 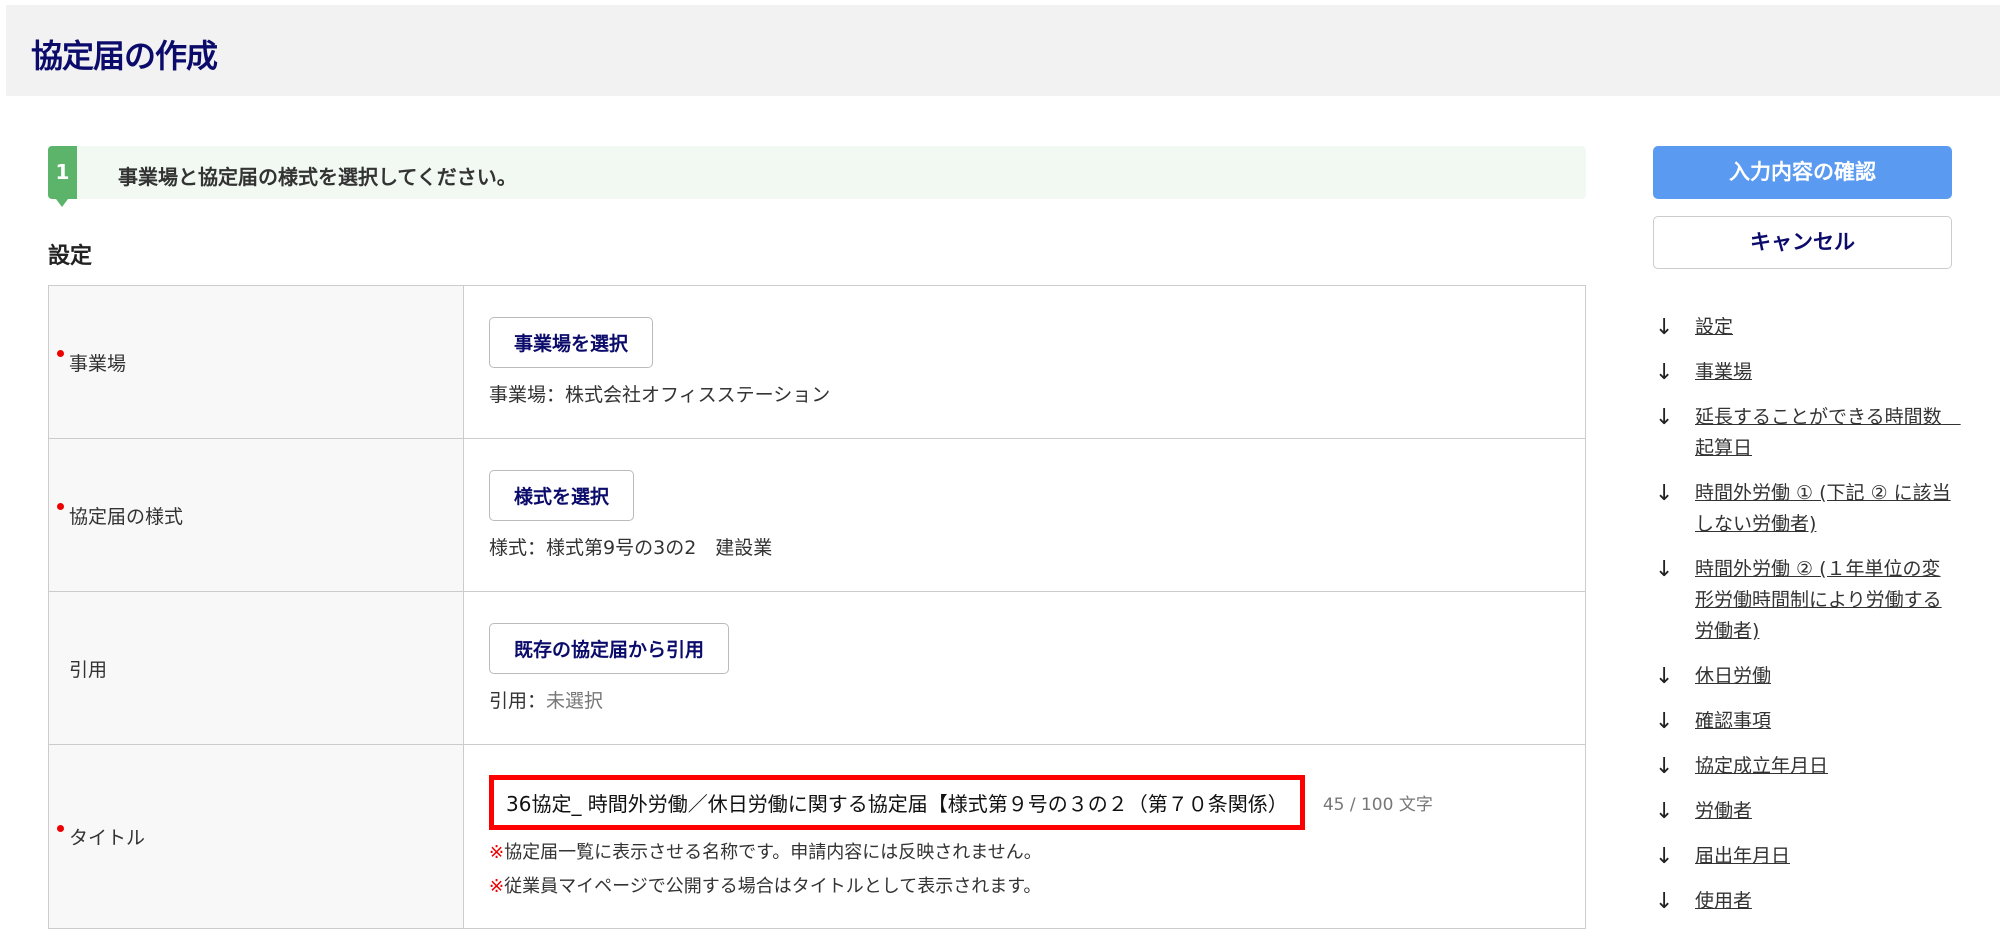 I want to click on value-label: 様式：, so click(x=518, y=548).